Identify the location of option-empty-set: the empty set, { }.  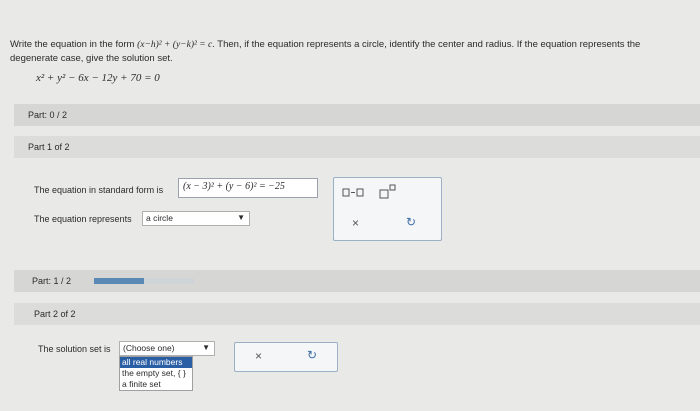
(156, 373).